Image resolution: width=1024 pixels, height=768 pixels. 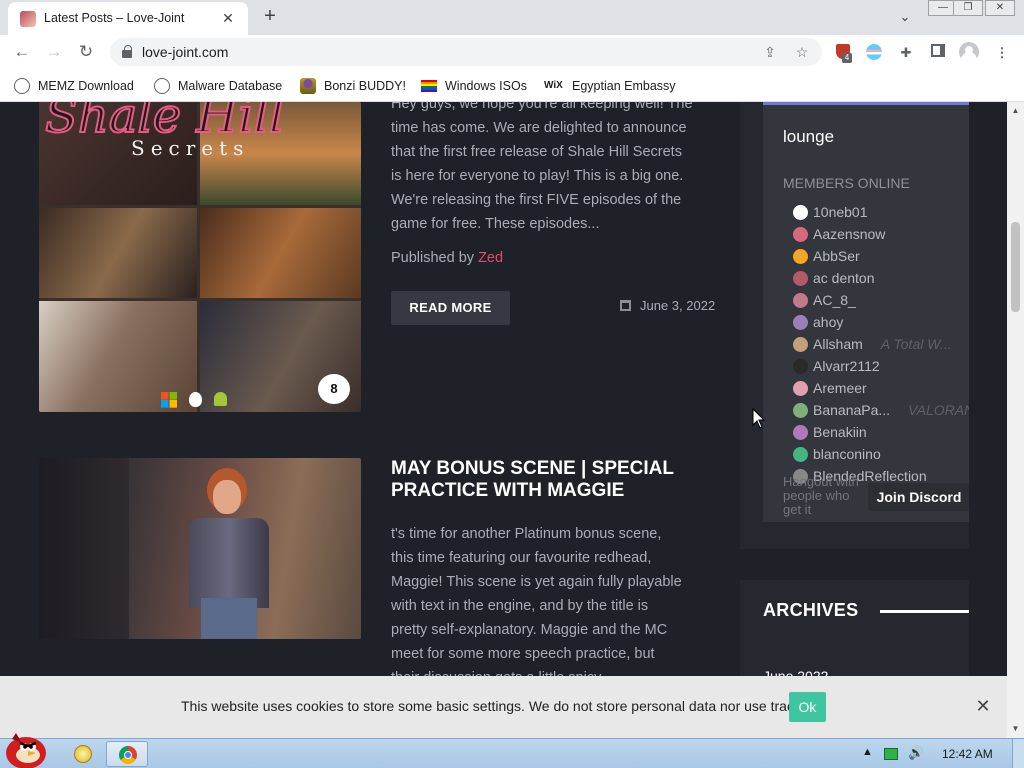 What do you see at coordinates (610, 86) in the screenshot?
I see `bookmark-egyptian-embassy: WiX Egyptian Embassy` at bounding box center [610, 86].